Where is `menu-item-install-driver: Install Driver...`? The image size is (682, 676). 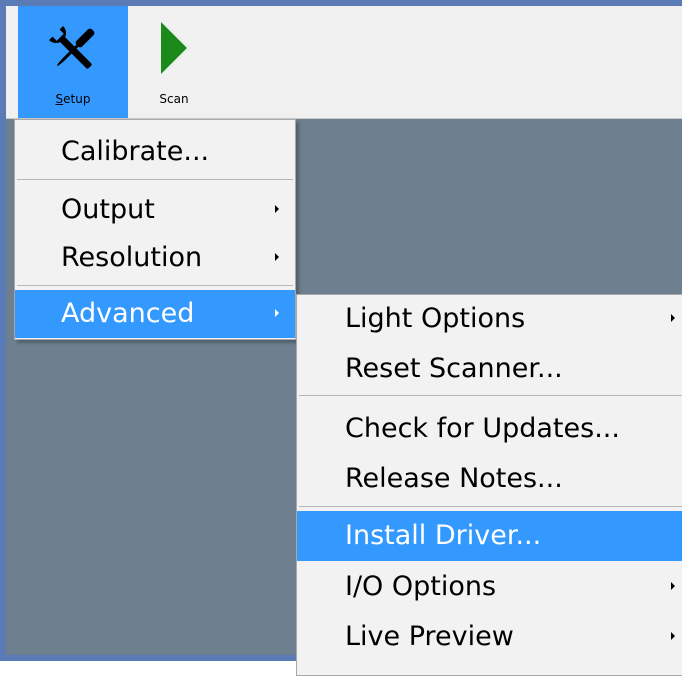
menu-item-install-driver: Install Driver... is located at coordinates (489, 536).